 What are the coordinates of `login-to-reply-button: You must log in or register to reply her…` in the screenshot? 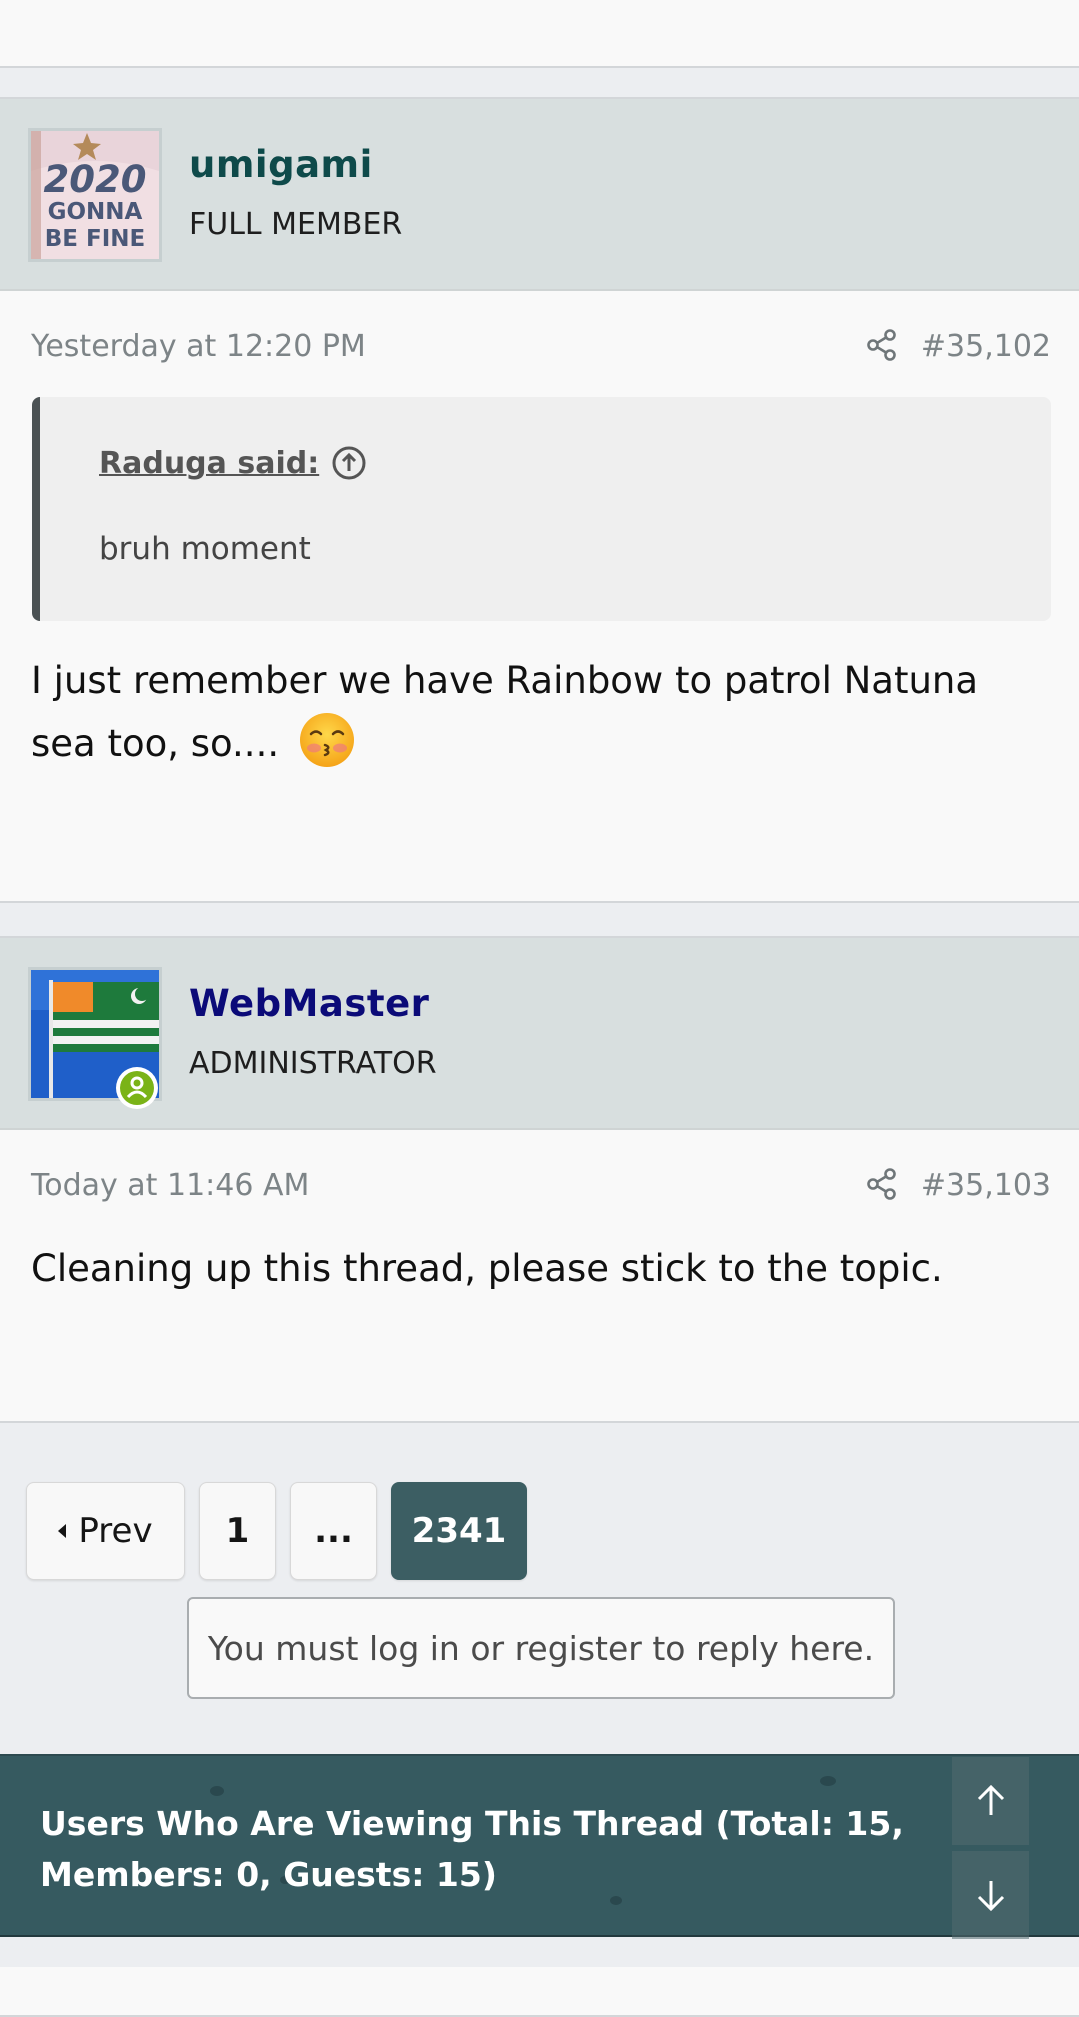 It's located at (541, 1648).